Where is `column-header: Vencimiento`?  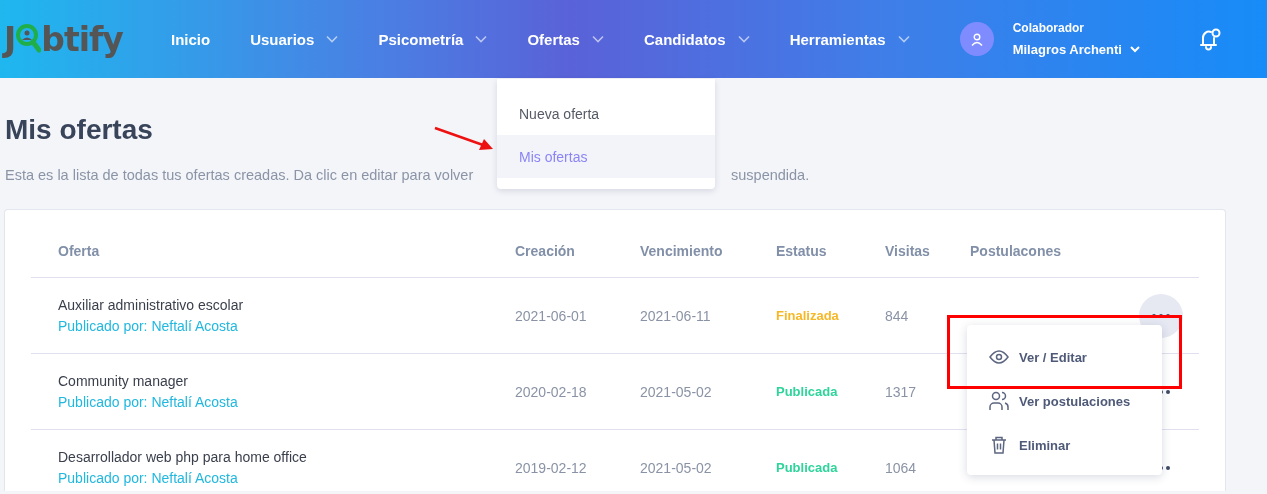
column-header: Vencimiento is located at coordinates (682, 250).